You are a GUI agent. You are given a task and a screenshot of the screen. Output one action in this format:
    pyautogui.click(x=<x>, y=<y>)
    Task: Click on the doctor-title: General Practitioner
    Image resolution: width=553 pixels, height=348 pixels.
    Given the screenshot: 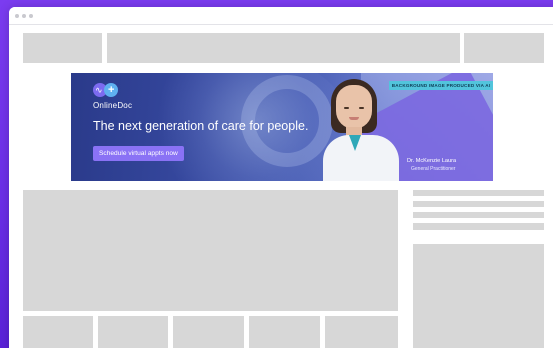 What is the action you would take?
    pyautogui.click(x=433, y=169)
    